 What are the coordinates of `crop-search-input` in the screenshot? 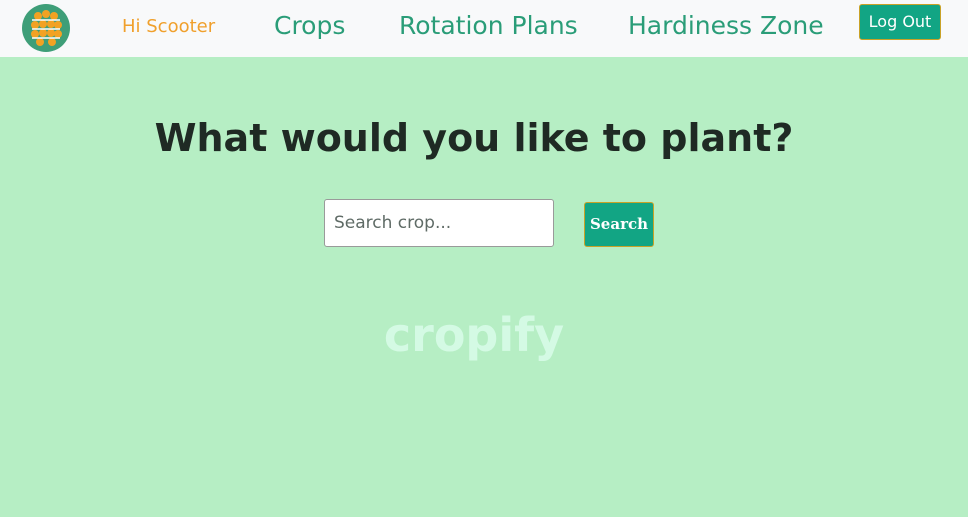 It's located at (439, 223).